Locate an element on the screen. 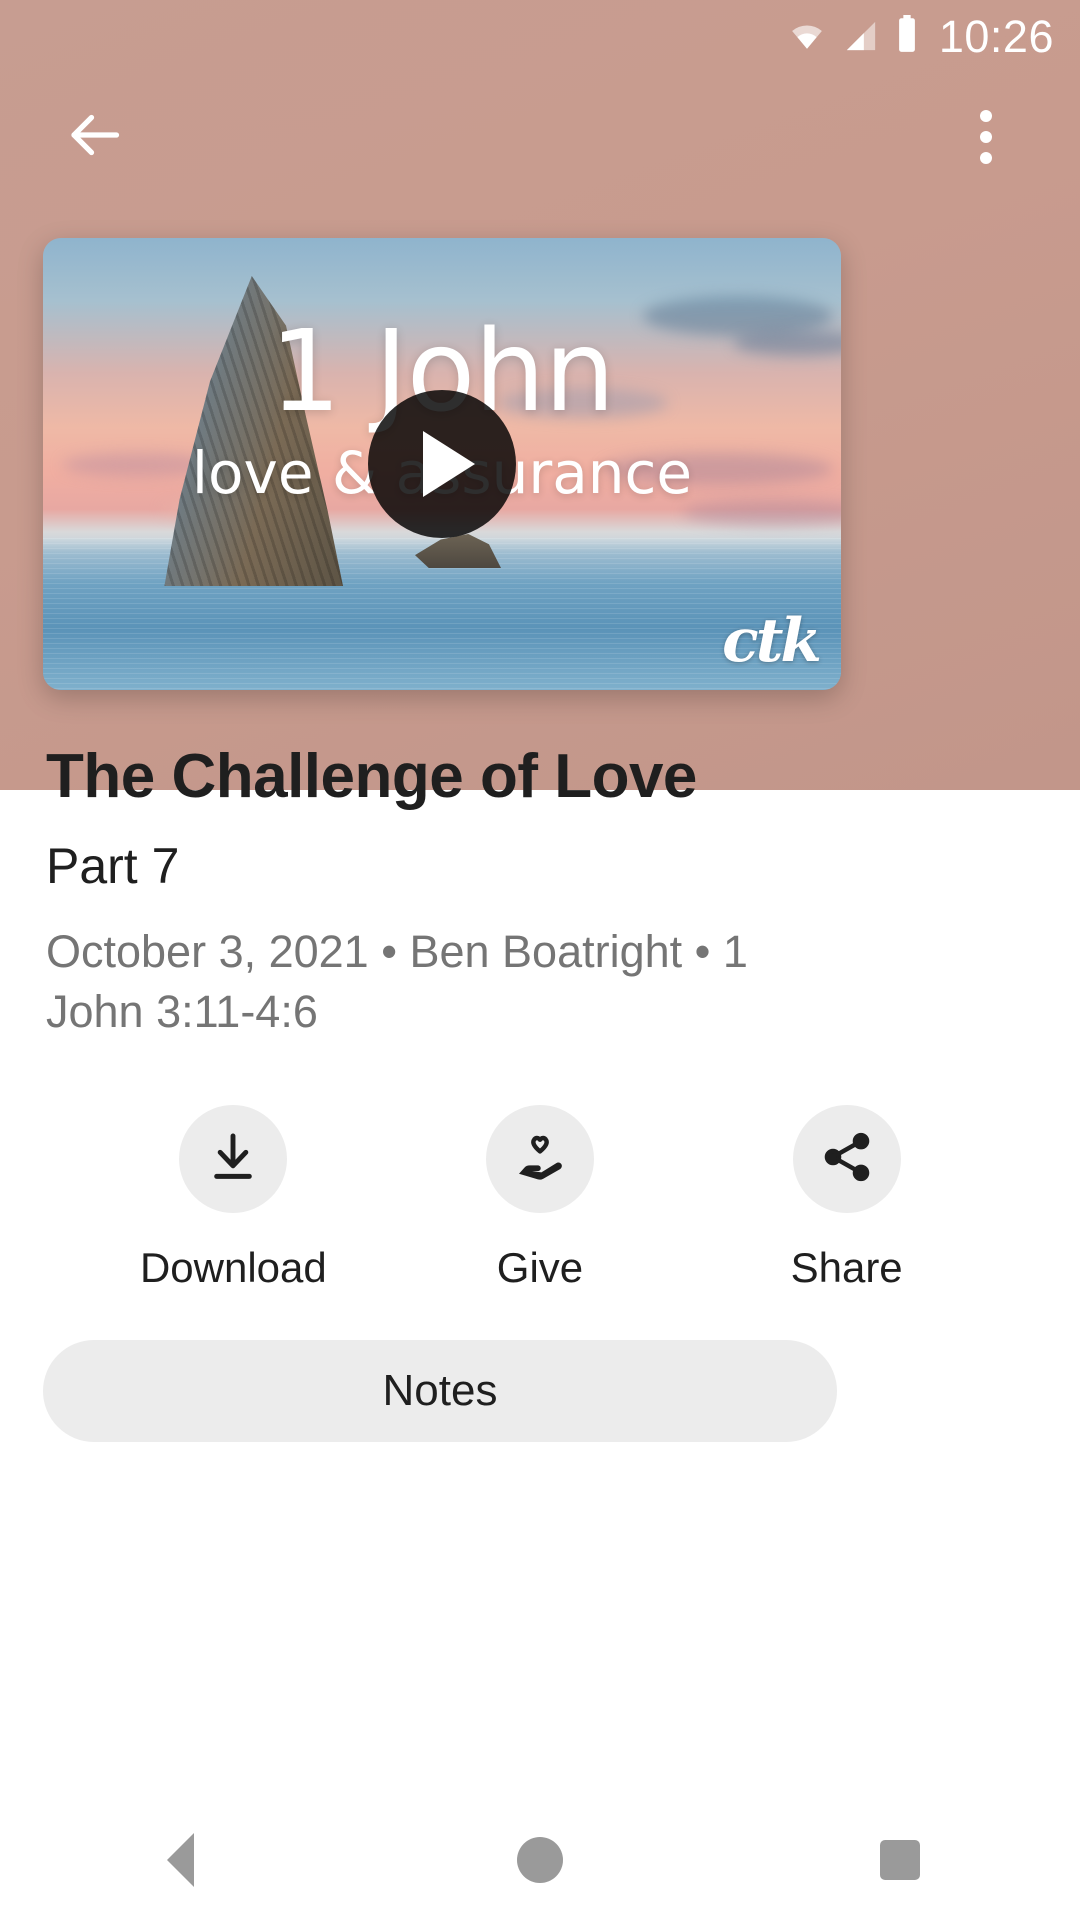 Image resolution: width=1080 pixels, height=1920 pixels. back-arrow-icon is located at coordinates (94, 137).